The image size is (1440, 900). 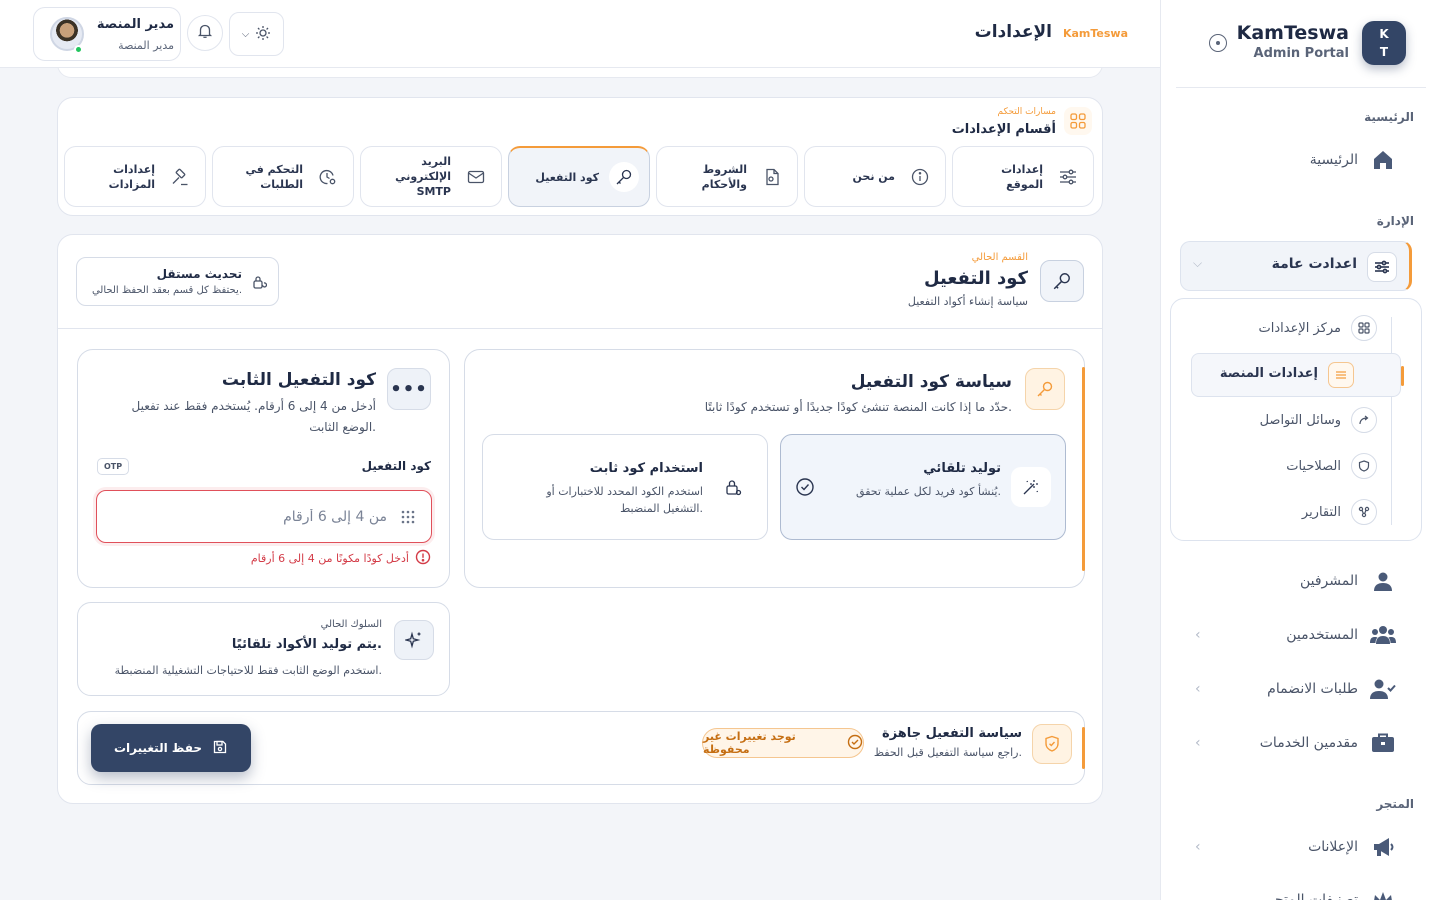 What do you see at coordinates (1301, 87) in the screenshot?
I see `sidebar-divider` at bounding box center [1301, 87].